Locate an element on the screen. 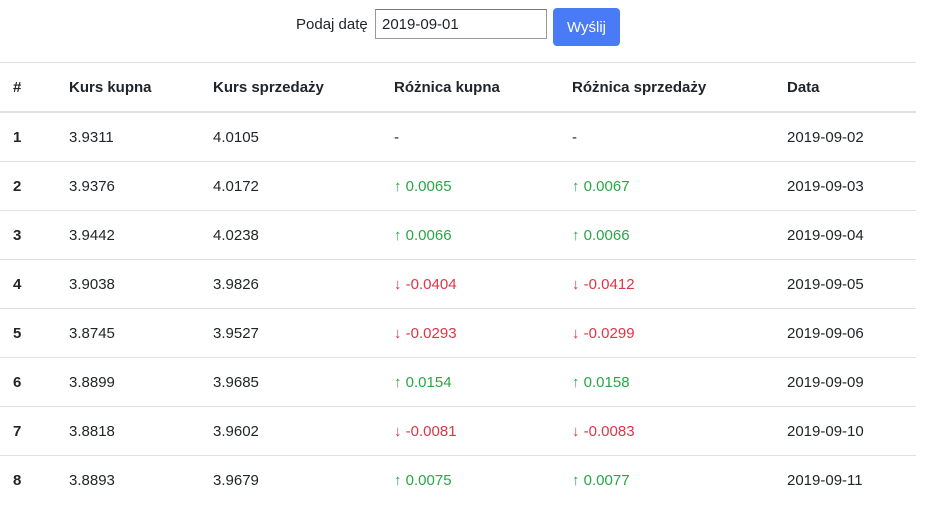 This screenshot has width=928, height=507. buy-diff-cell: - is located at coordinates (483, 136).